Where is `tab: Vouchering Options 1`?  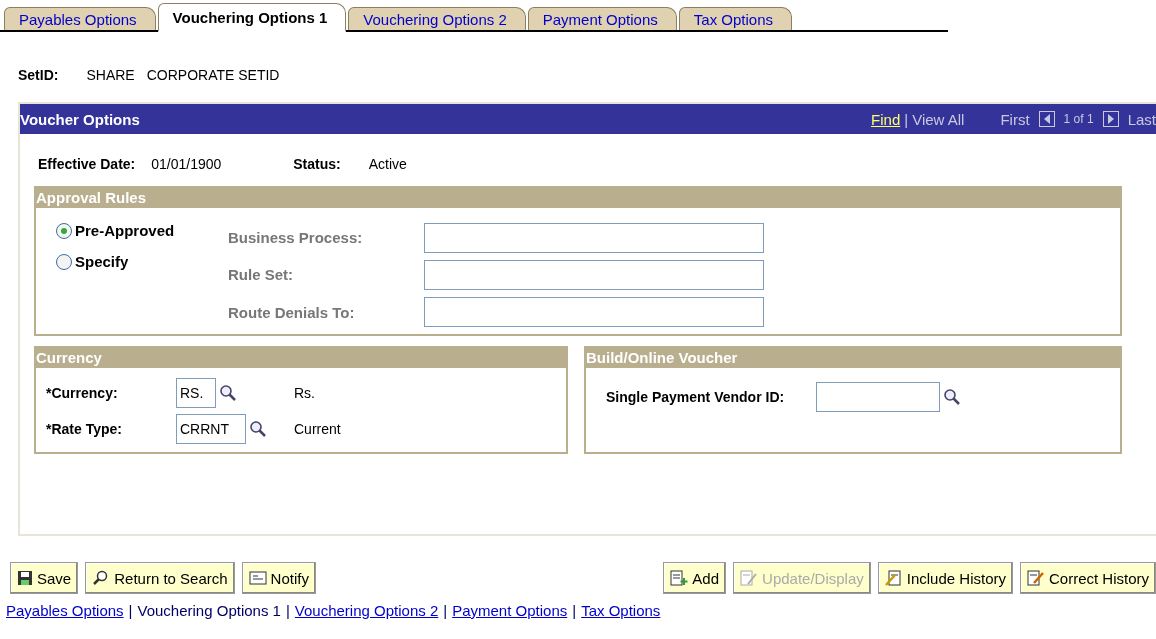 tab: Vouchering Options 1 is located at coordinates (252, 17).